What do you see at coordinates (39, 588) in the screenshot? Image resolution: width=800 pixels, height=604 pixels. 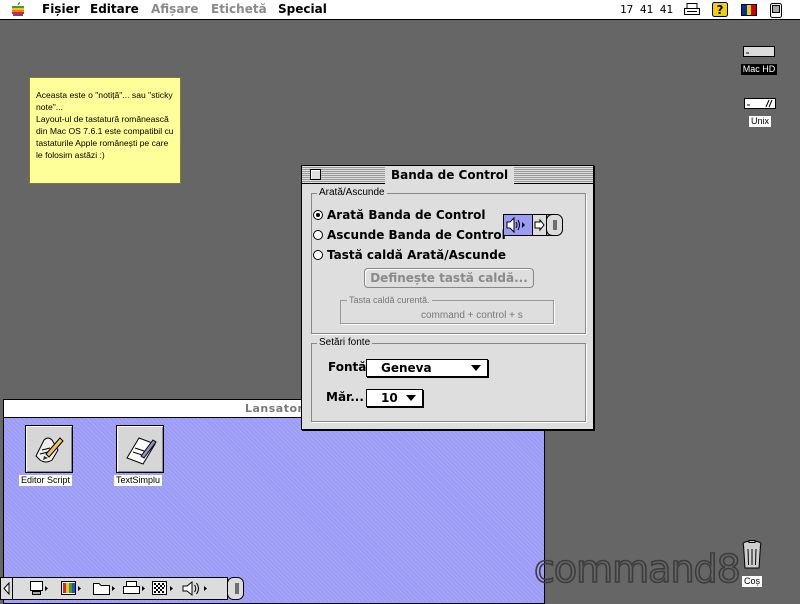 I see `monitor-icon` at bounding box center [39, 588].